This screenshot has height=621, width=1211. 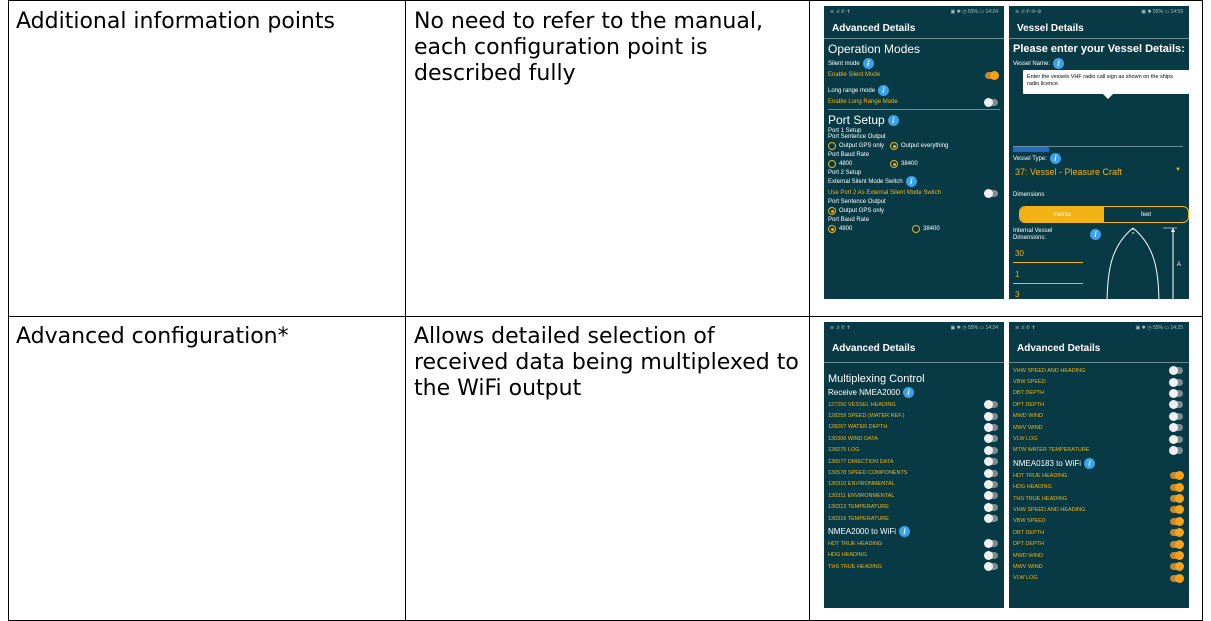 I want to click on list-item: 130577 DIRECTION DATA, so click(x=914, y=461).